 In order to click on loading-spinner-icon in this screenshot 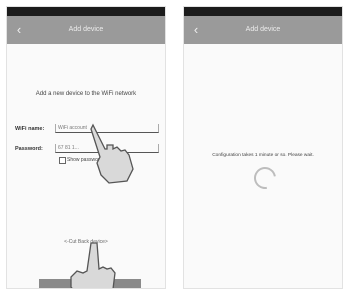, I will do `click(265, 178)`.